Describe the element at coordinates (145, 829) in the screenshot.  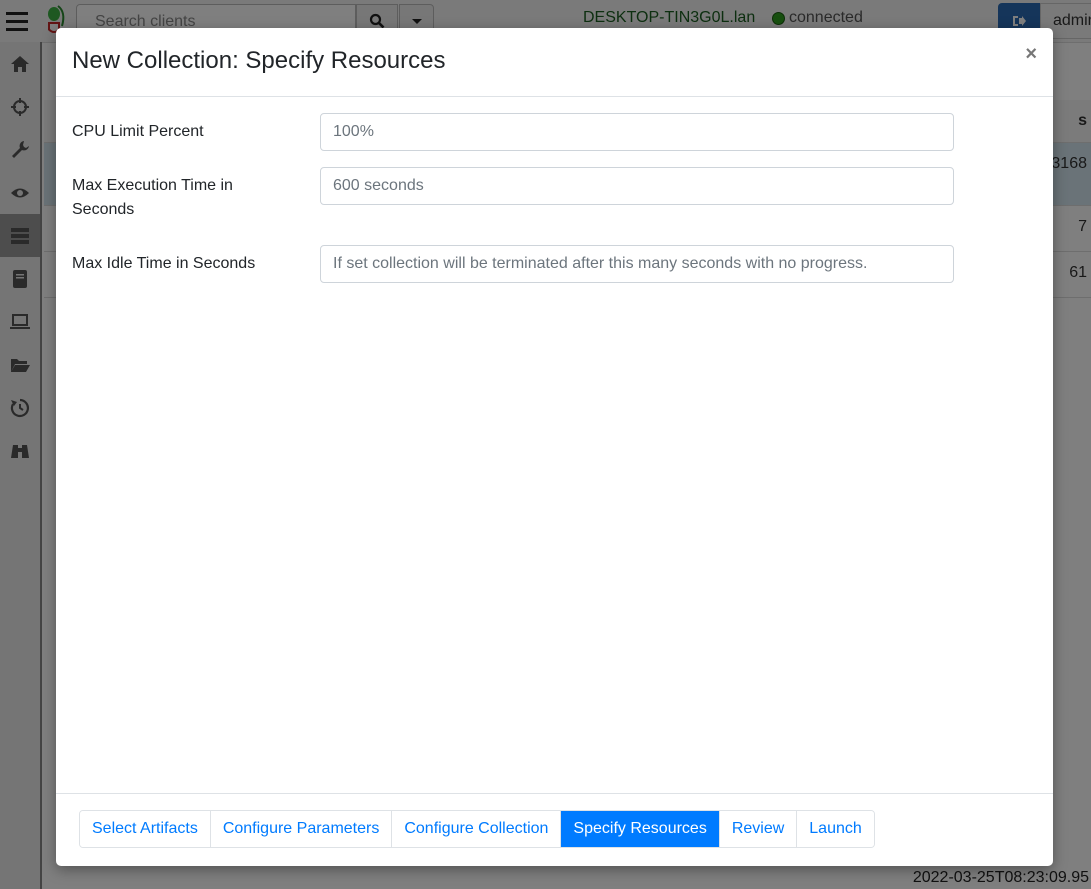
I see `step-select-artifacts: Select Artifacts` at that location.